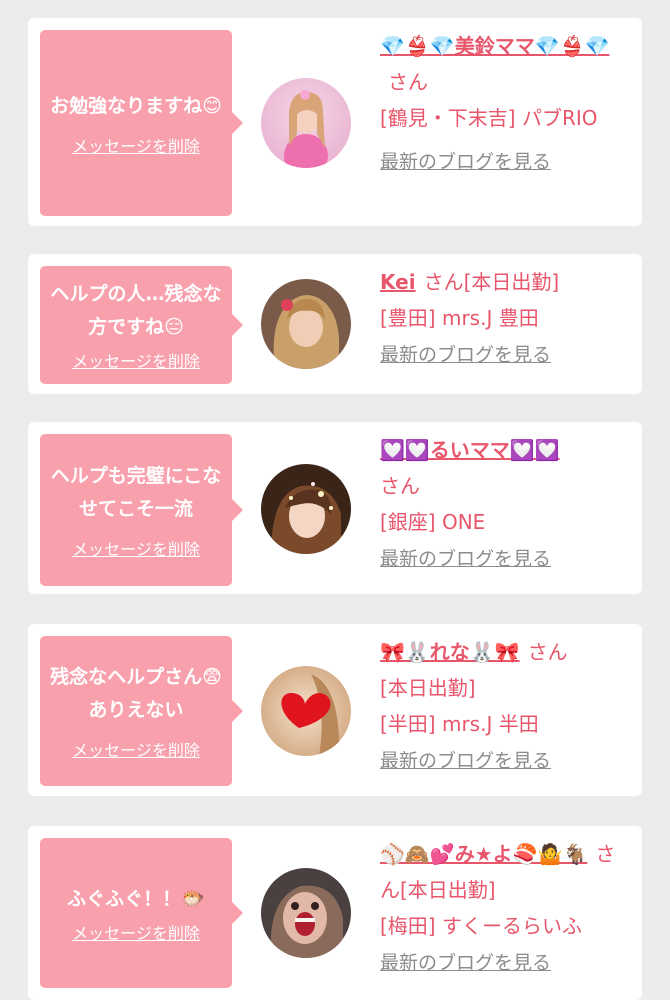 Image resolution: width=670 pixels, height=1000 pixels. What do you see at coordinates (136, 310) in the screenshot?
I see `message-text: ヘルプの人…残念な方ですね😑` at bounding box center [136, 310].